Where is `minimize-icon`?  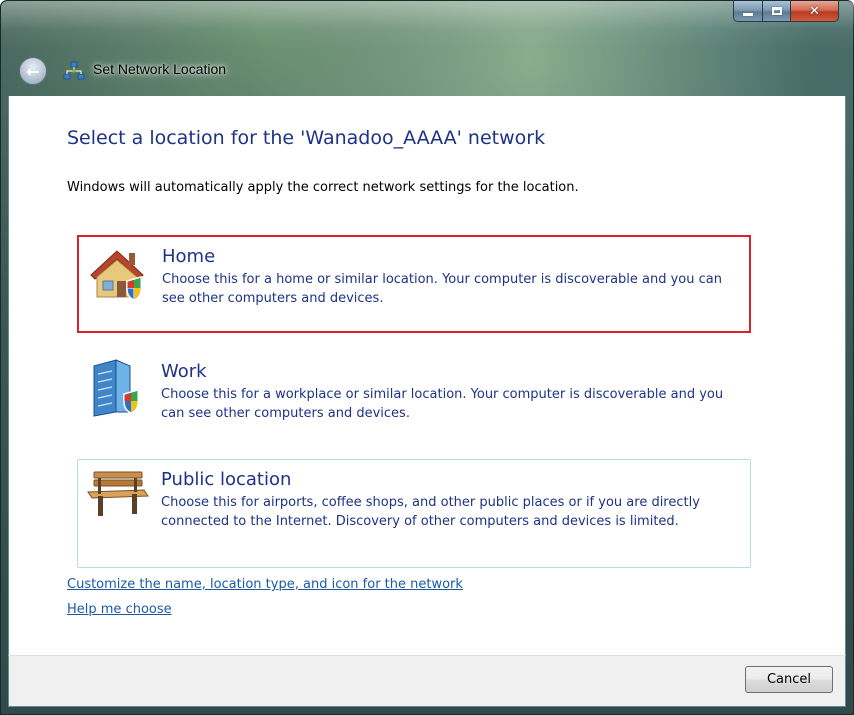 minimize-icon is located at coordinates (748, 14).